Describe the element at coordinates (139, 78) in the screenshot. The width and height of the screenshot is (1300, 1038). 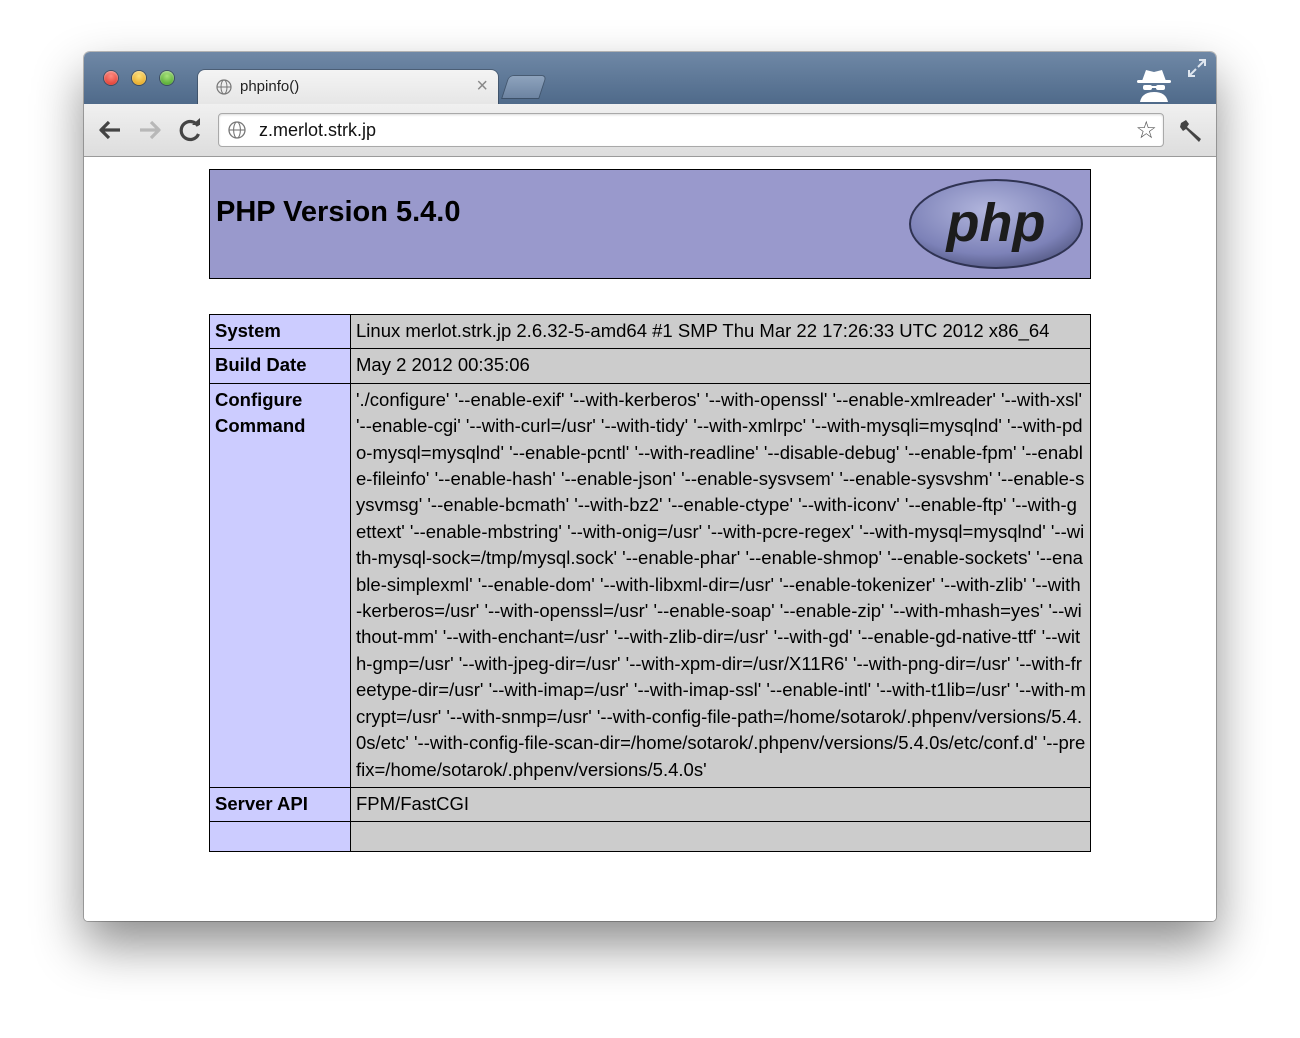
I see `minimize-window-button` at that location.